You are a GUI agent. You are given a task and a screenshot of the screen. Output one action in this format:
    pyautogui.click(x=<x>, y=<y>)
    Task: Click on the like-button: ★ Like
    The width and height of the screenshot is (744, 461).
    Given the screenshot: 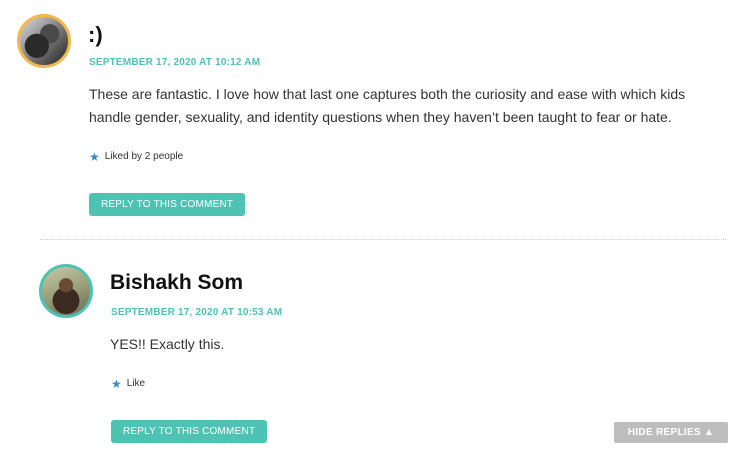 What is the action you would take?
    pyautogui.click(x=128, y=383)
    